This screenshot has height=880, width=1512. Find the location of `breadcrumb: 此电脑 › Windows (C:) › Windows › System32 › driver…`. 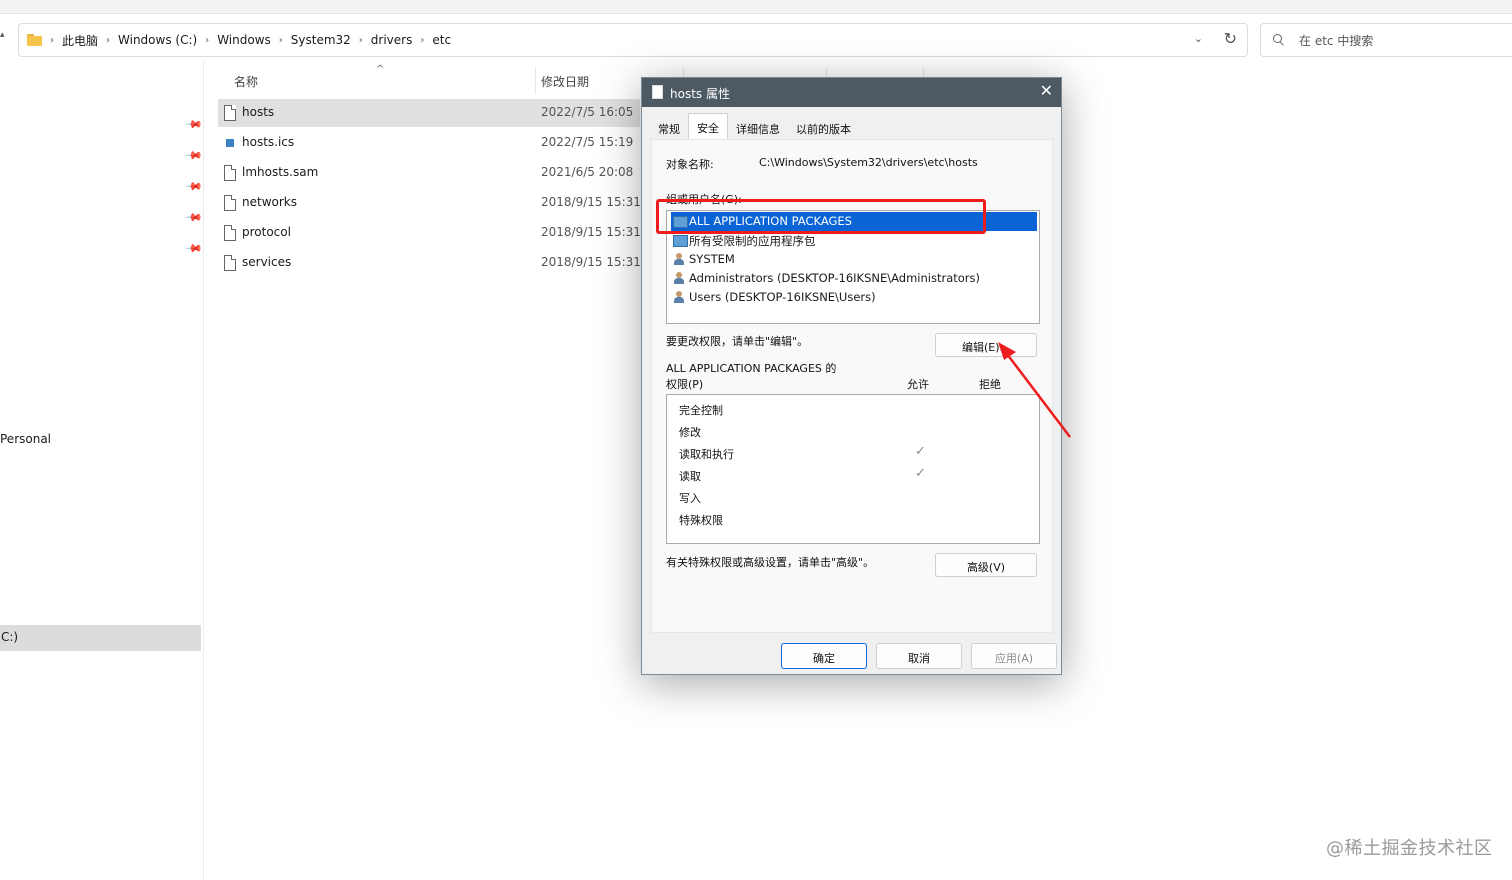

breadcrumb: 此电脑 › Windows (C:) › Windows › System32 › driver… is located at coordinates (256, 40).